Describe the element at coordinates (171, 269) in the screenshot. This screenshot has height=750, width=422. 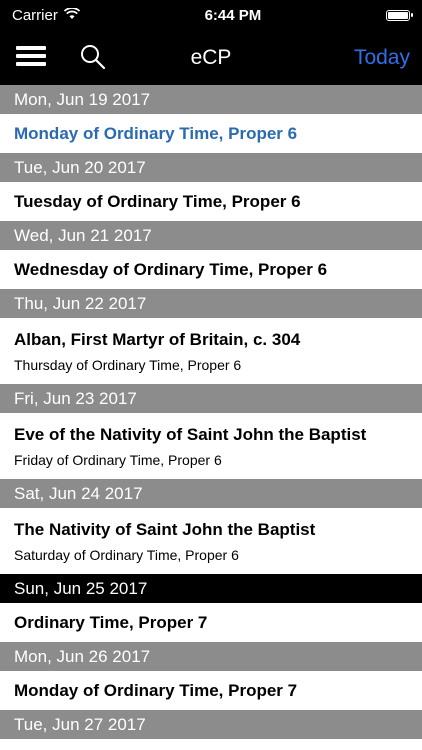
I see `observance-title: Wednesday of Ordinary Time, Proper 6` at that location.